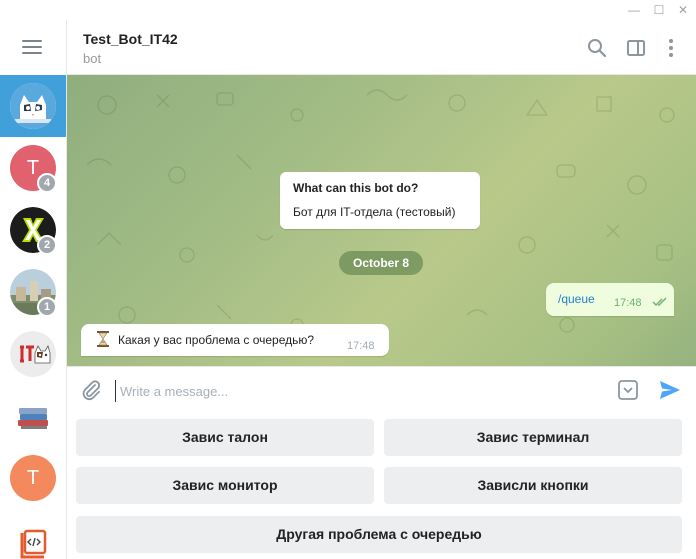 Image resolution: width=696 pixels, height=559 pixels. What do you see at coordinates (610, 299) in the screenshot?
I see `outgoing-message: /queue 17:48` at bounding box center [610, 299].